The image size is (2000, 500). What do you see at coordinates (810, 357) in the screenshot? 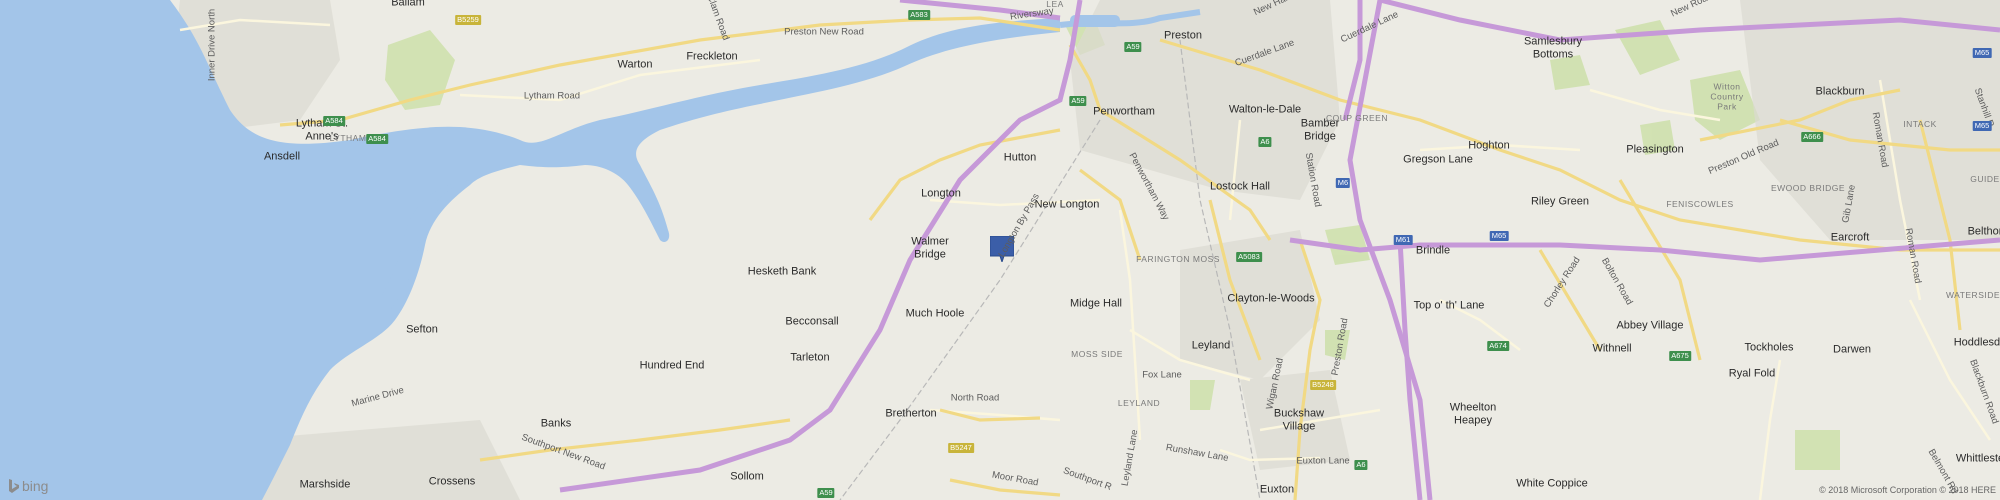
I see `place-label-tarleton: Tarleton` at bounding box center [810, 357].